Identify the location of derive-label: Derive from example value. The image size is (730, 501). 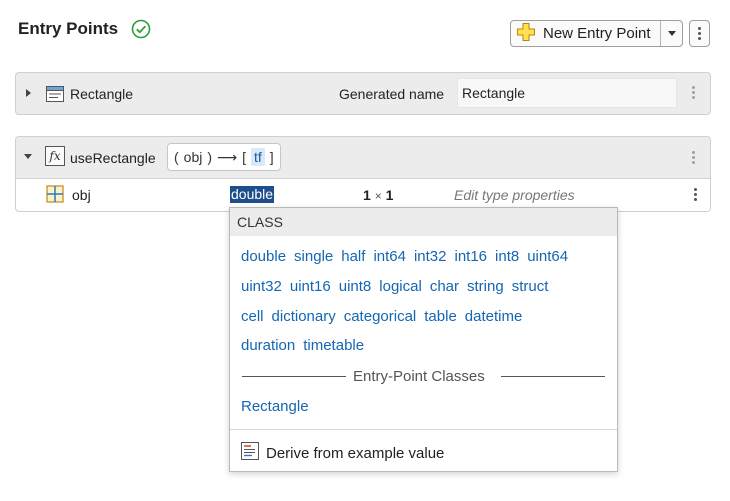
(355, 453).